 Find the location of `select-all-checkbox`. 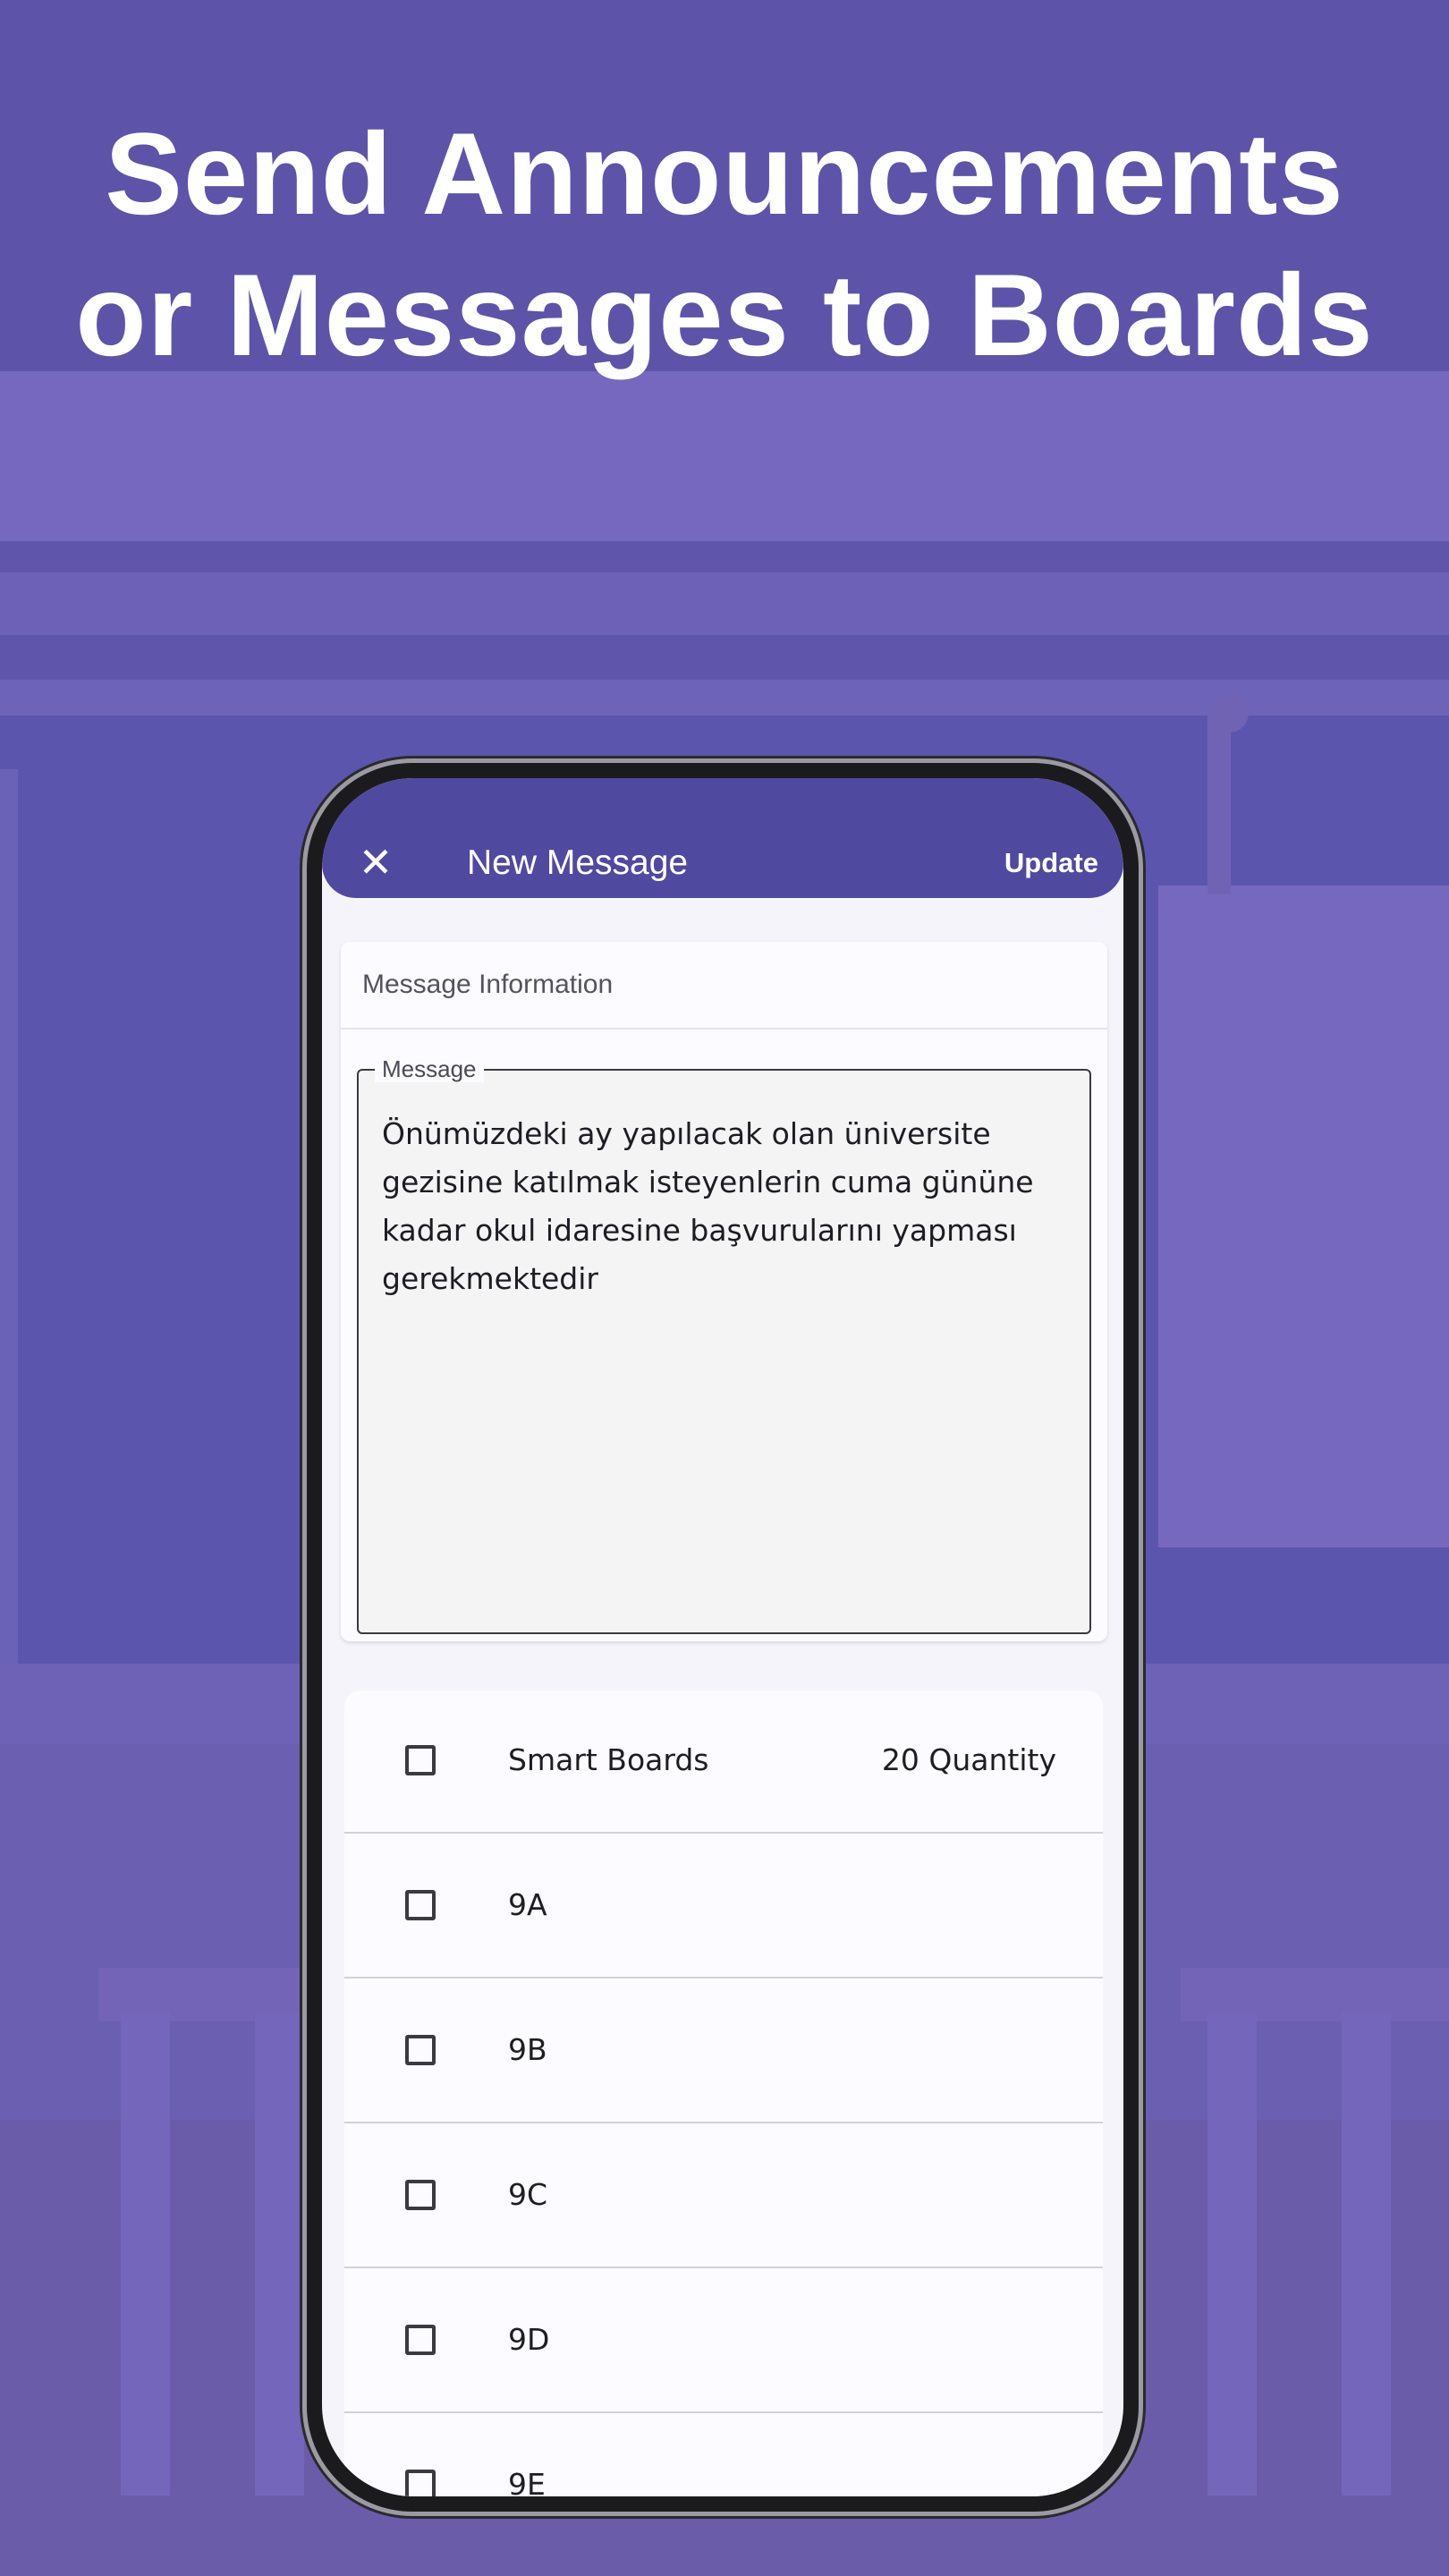

select-all-checkbox is located at coordinates (420, 1760).